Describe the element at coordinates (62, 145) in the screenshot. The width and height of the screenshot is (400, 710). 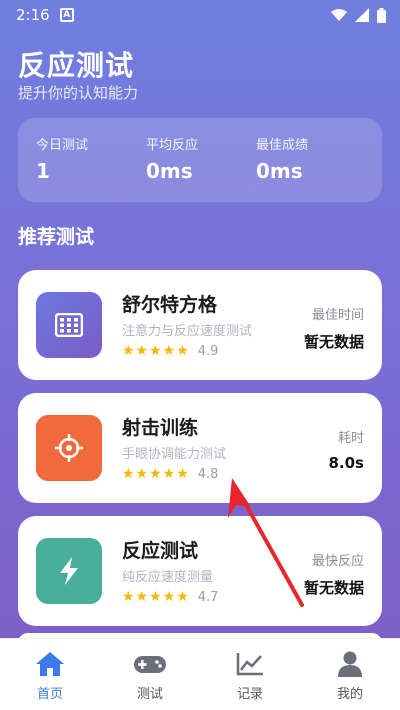
I see `stat-label: 今日测试` at that location.